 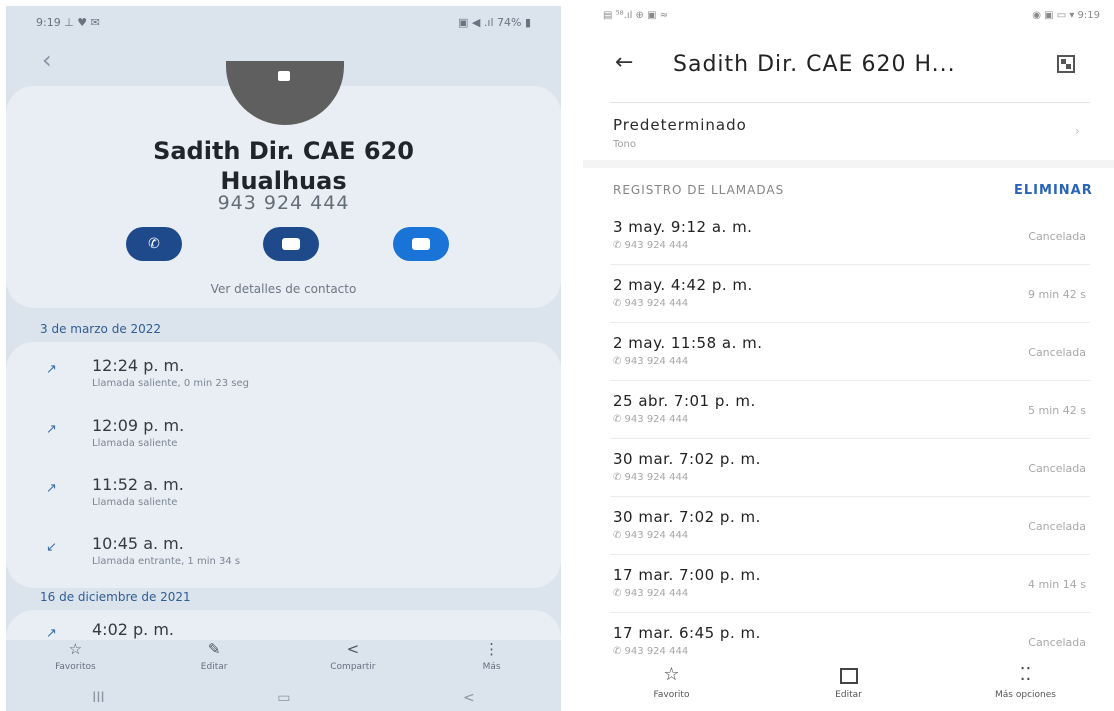 I want to click on message-button, so click(x=291, y=244).